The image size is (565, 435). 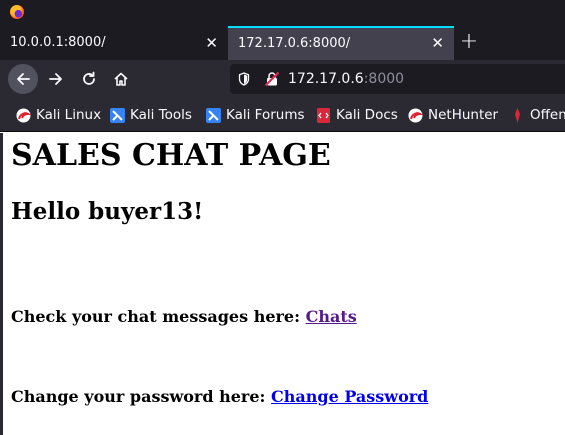 I want to click on window-edge, so click(x=1, y=284).